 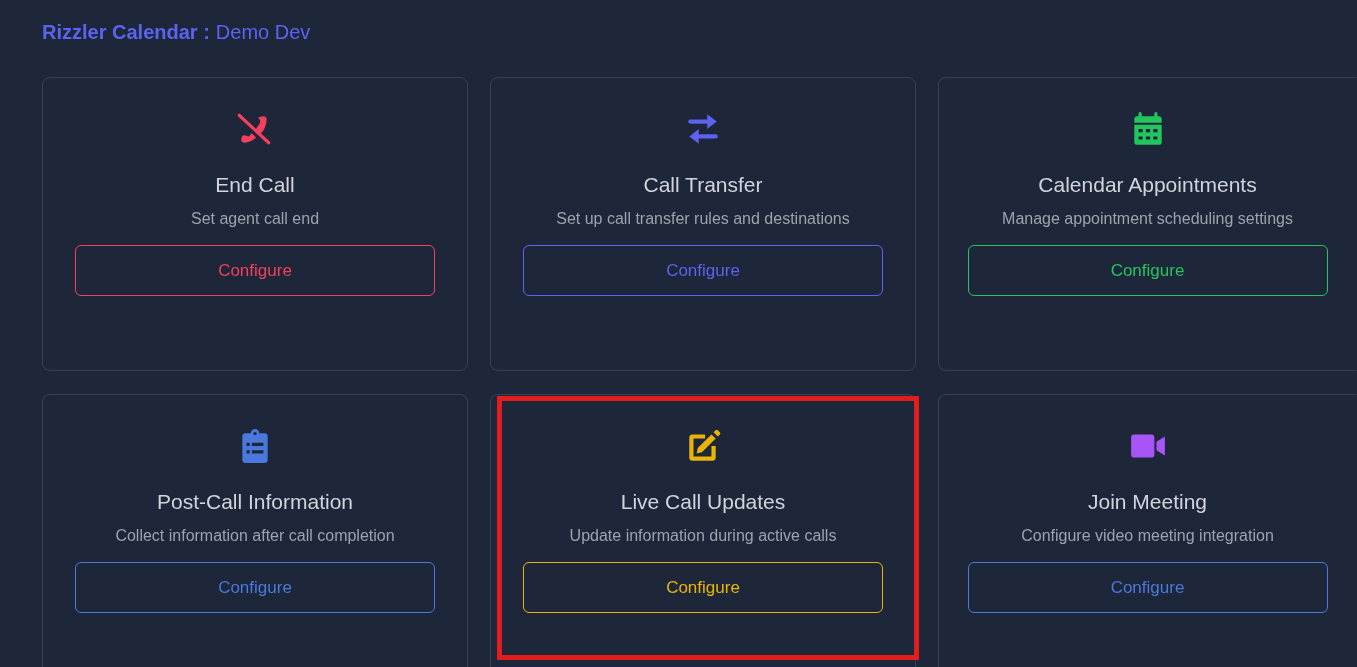 What do you see at coordinates (1147, 219) in the screenshot?
I see `card-description: Manage appointment scheduling settings` at bounding box center [1147, 219].